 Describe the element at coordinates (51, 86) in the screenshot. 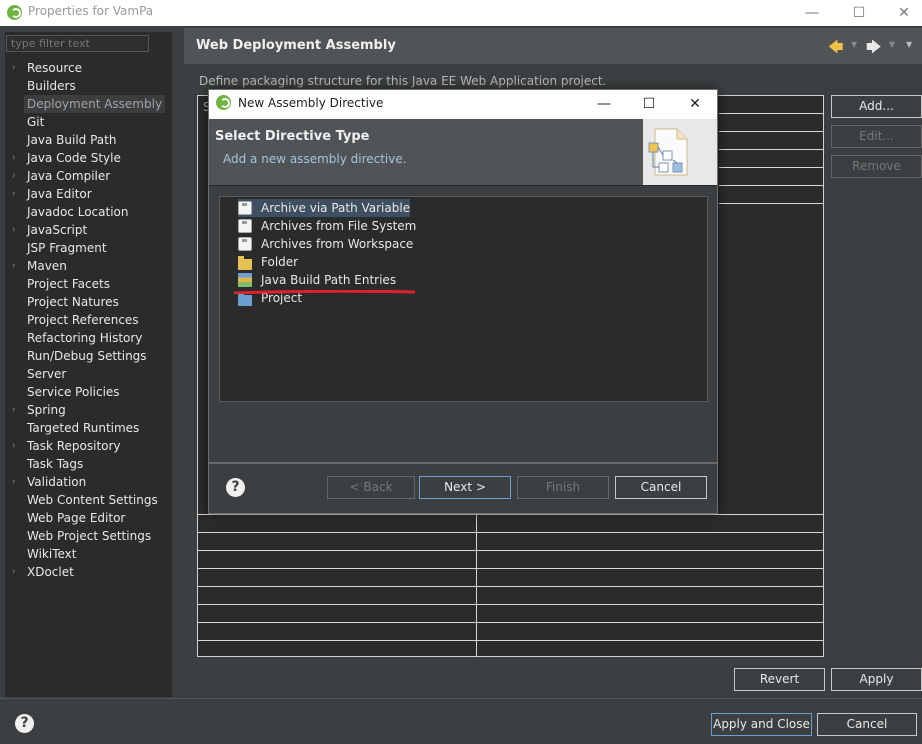

I see `sidebar-item: Builders` at that location.